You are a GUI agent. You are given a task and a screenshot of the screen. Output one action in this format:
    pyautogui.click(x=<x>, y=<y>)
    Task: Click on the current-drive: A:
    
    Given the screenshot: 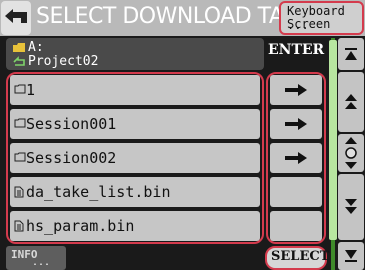 What is the action you would take?
    pyautogui.click(x=36, y=47)
    